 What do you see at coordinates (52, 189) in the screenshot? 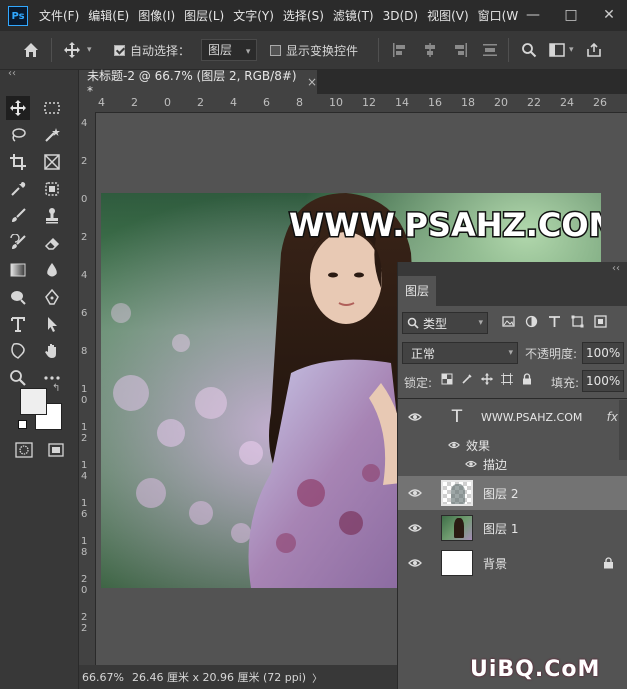
I see `healing-brush-tool-icon` at bounding box center [52, 189].